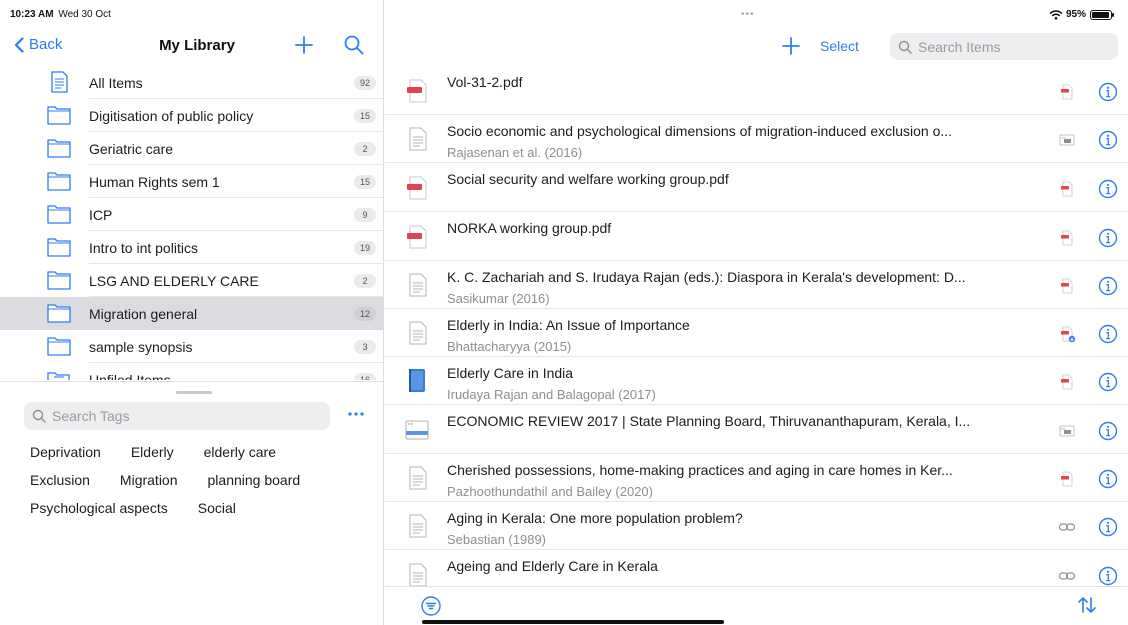 Image resolution: width=1128 pixels, height=625 pixels. Describe the element at coordinates (1056, 14) in the screenshot. I see `wifi-icon` at that location.